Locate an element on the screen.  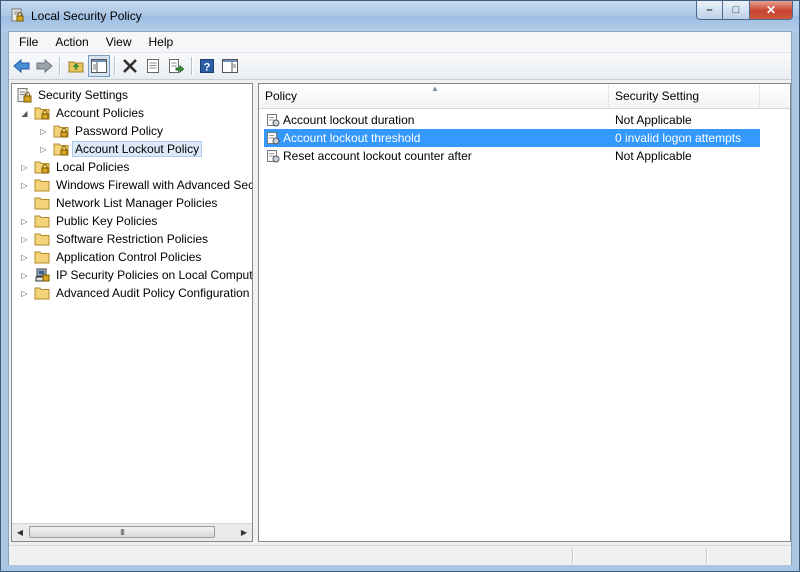
security-policy-app-icon is located at coordinates (17, 15).